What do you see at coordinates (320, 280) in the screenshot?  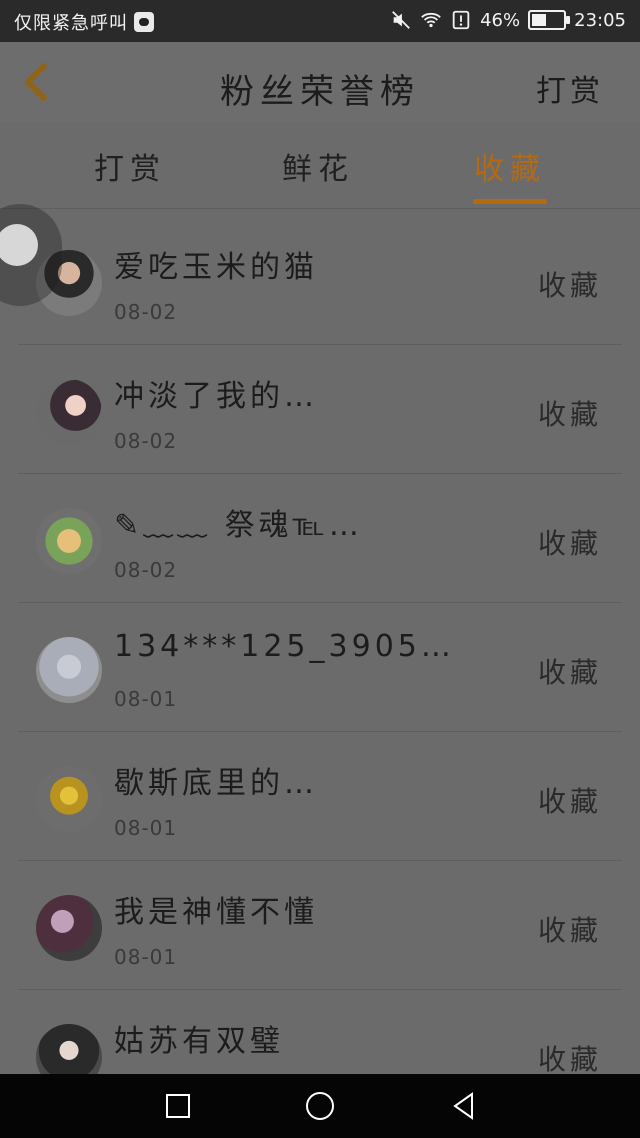 I see `list-item: 爱吃玉米的猫 08-02 收藏` at bounding box center [320, 280].